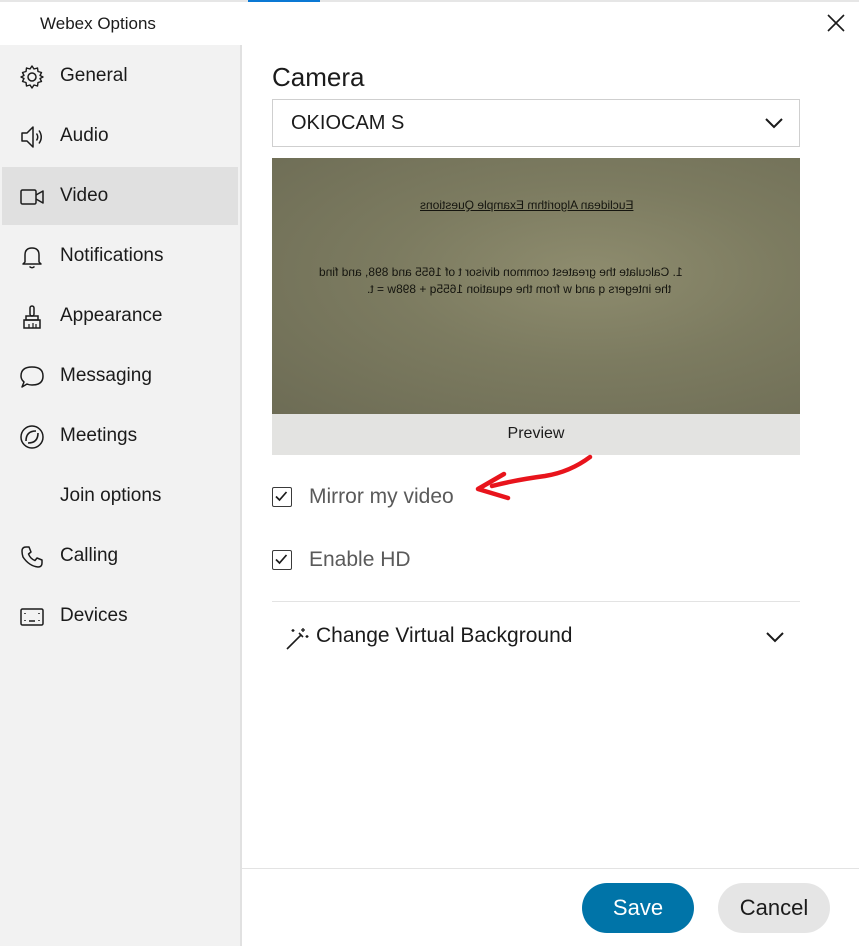 The height and width of the screenshot is (946, 859). What do you see at coordinates (32, 437) in the screenshot?
I see `meetings-icon` at bounding box center [32, 437].